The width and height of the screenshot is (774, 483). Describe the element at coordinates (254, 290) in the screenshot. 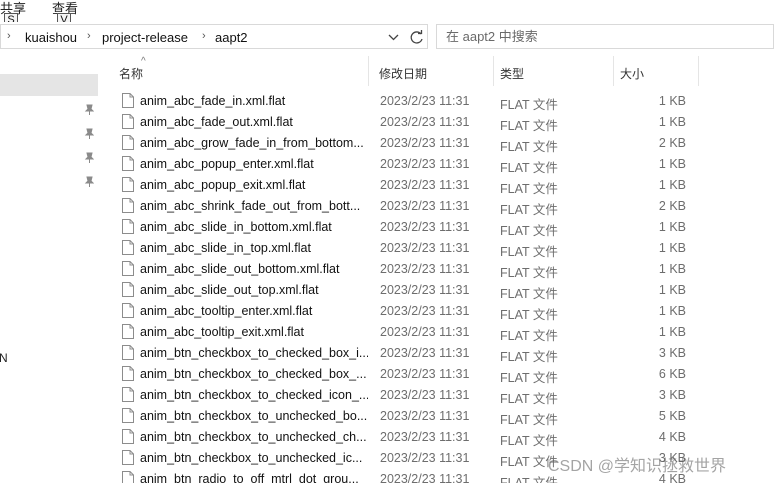

I see `file-name: anim_abc_slide_out_top.xml.flat` at that location.